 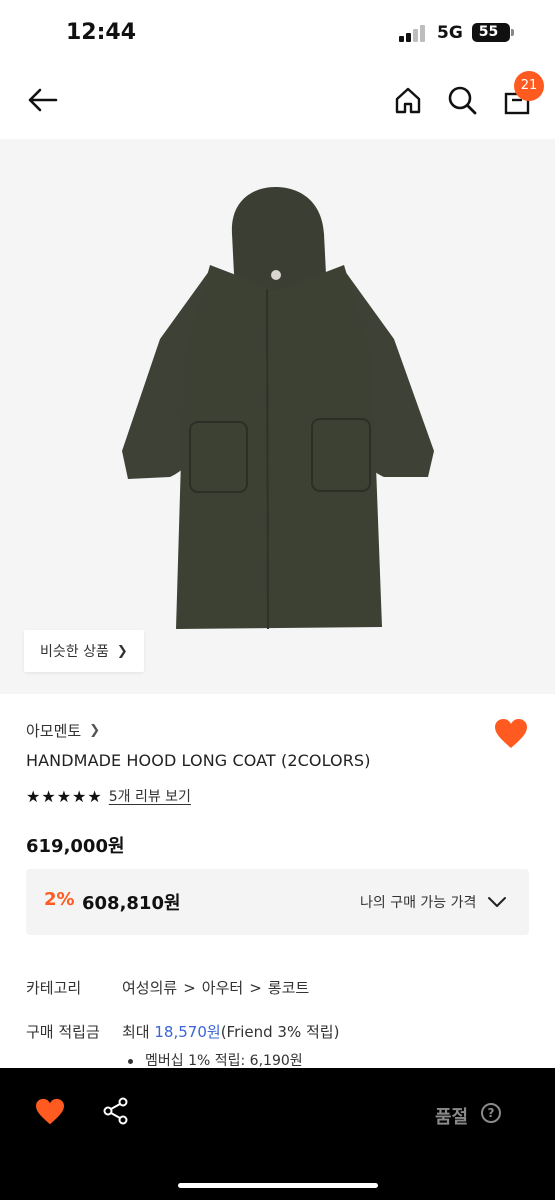 I want to click on battery-level: 55, so click(x=488, y=32).